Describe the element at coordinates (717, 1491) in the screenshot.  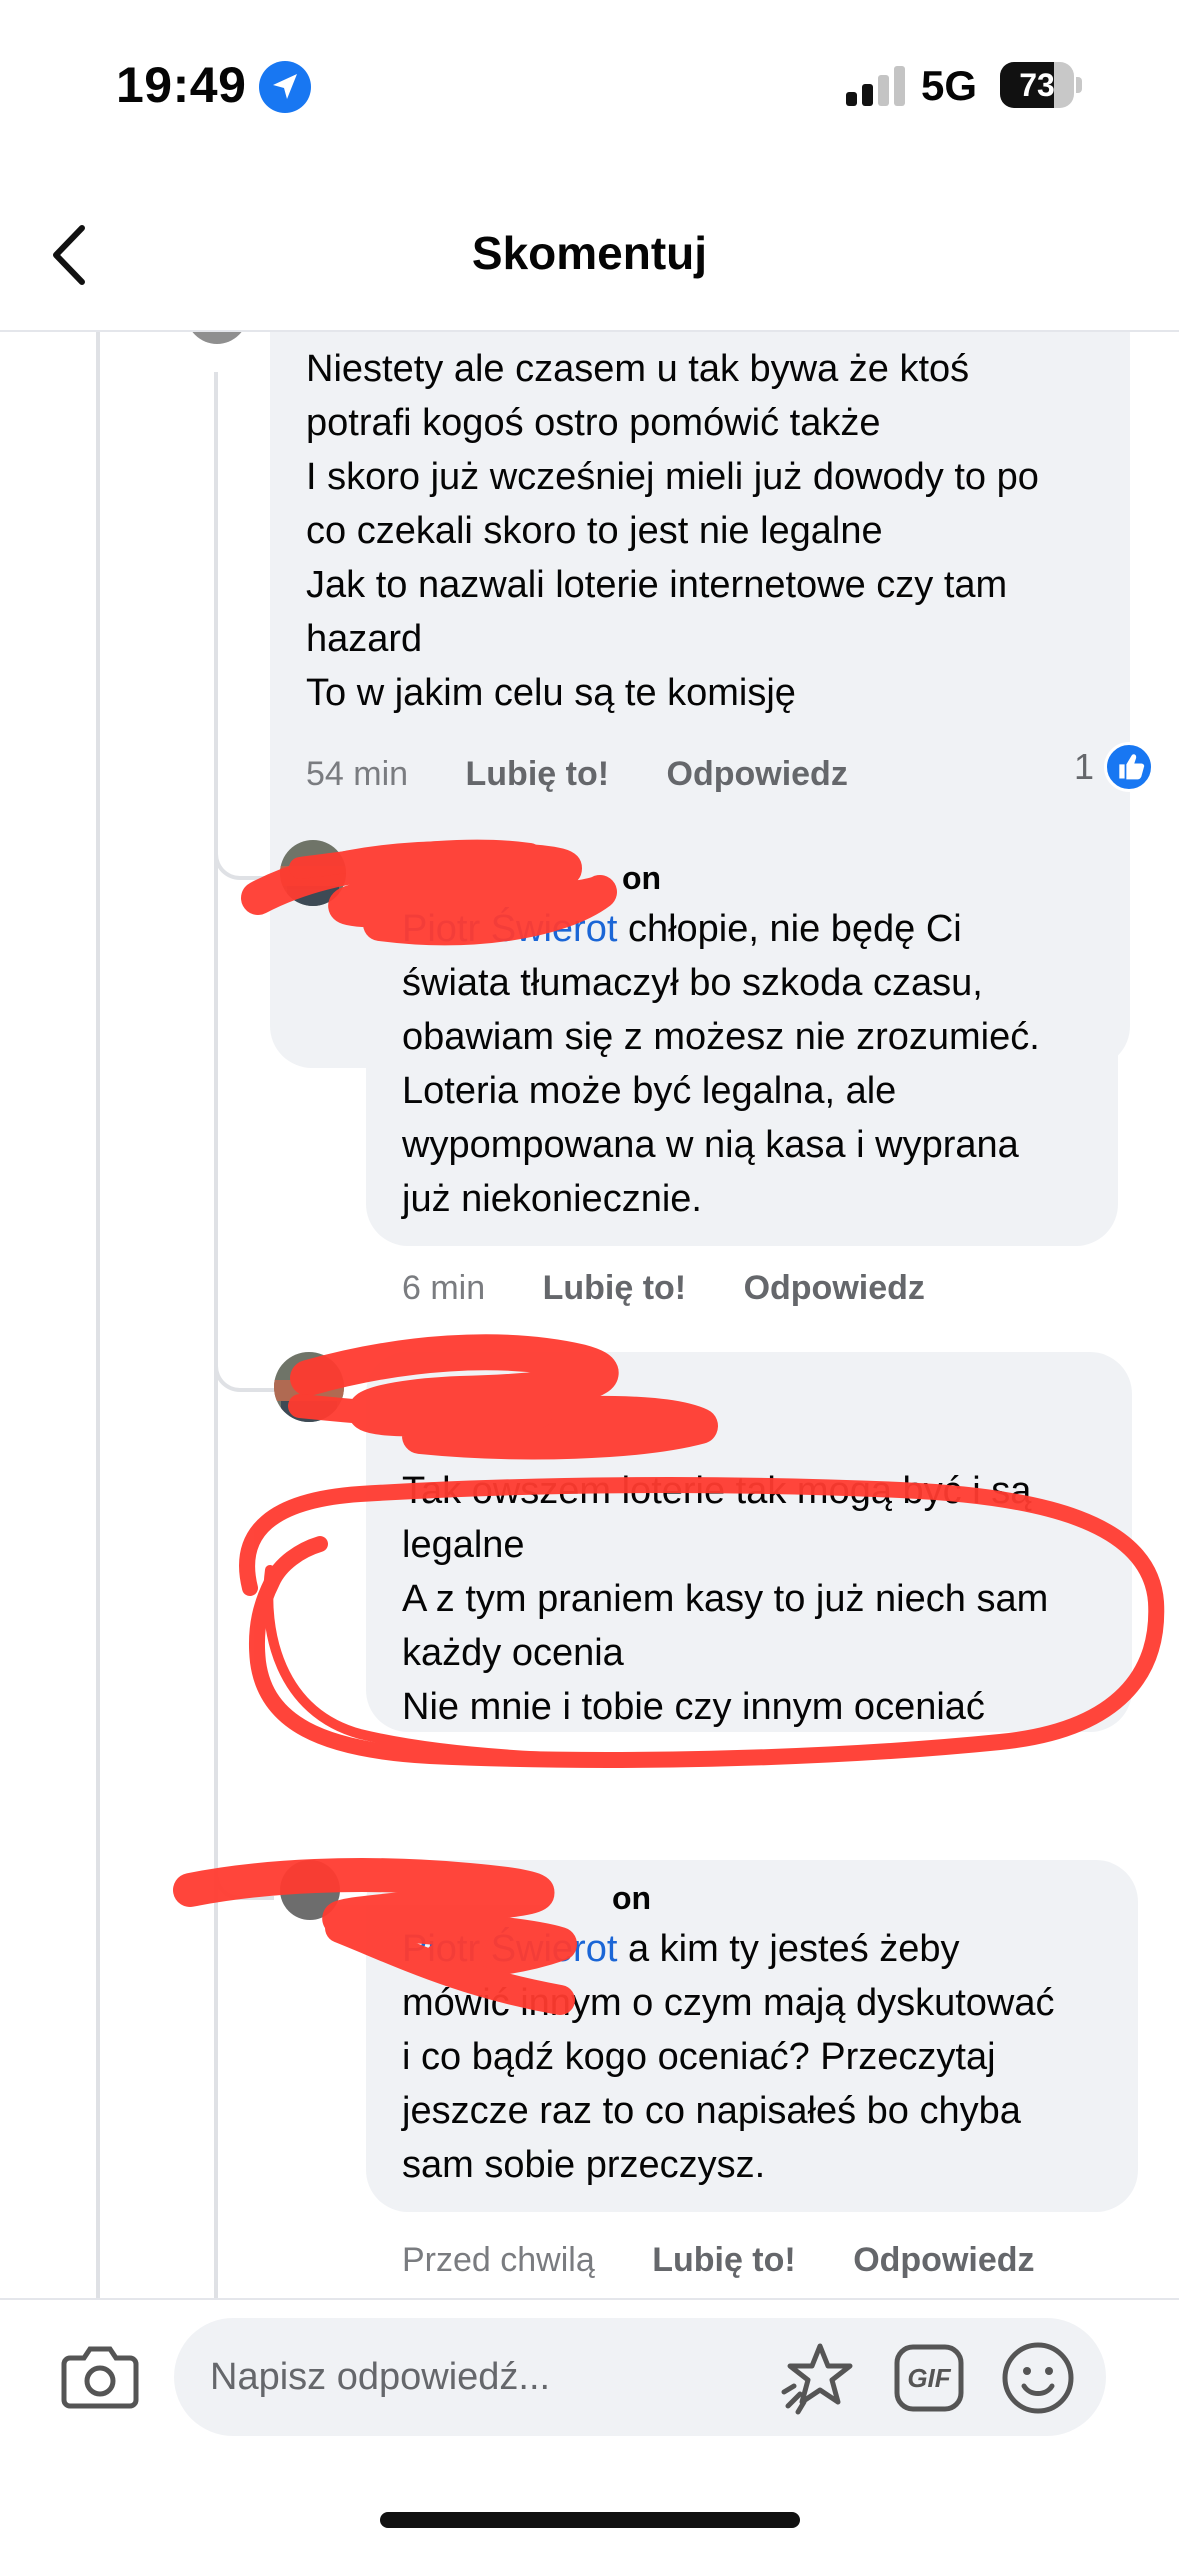
I see `comment-text: Tak owszem loterie tak mogą być i są` at that location.